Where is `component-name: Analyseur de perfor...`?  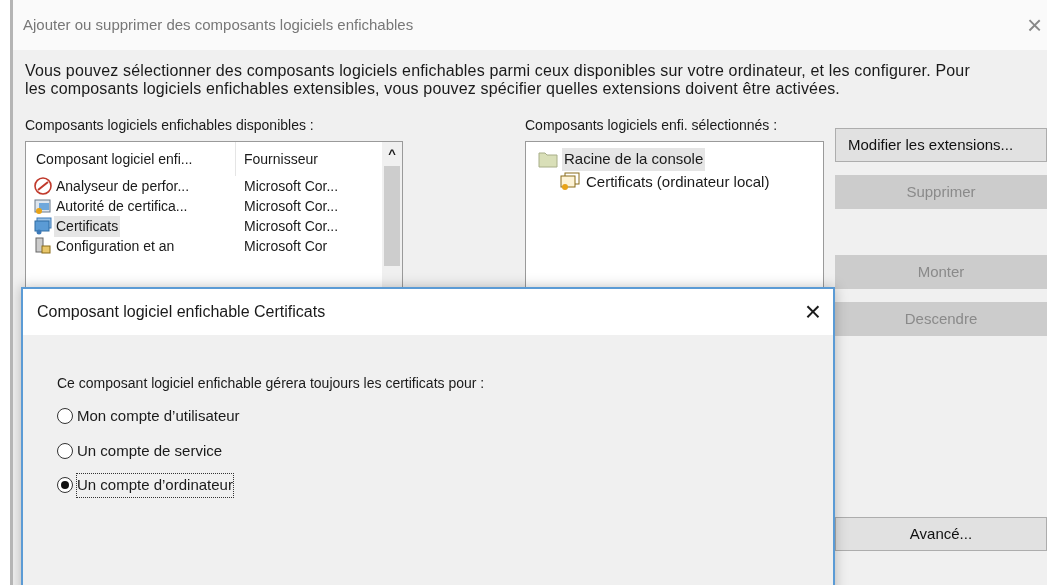
component-name: Analyseur de perfor... is located at coordinates (123, 186).